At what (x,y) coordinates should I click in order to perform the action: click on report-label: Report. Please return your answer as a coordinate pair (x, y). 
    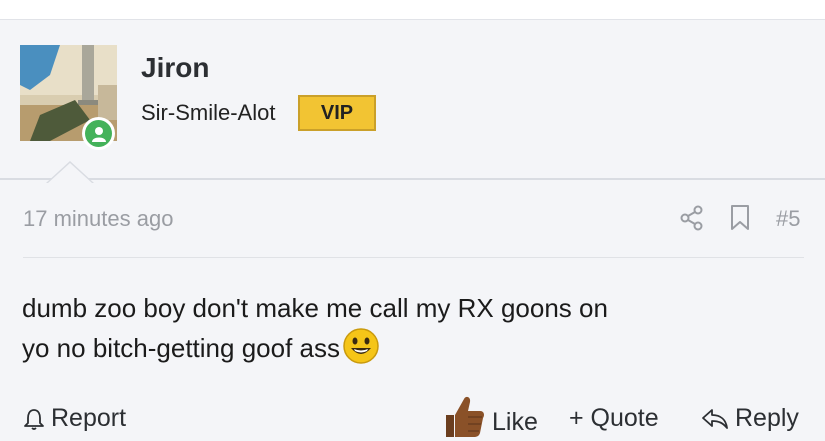
    Looking at the image, I should click on (89, 418).